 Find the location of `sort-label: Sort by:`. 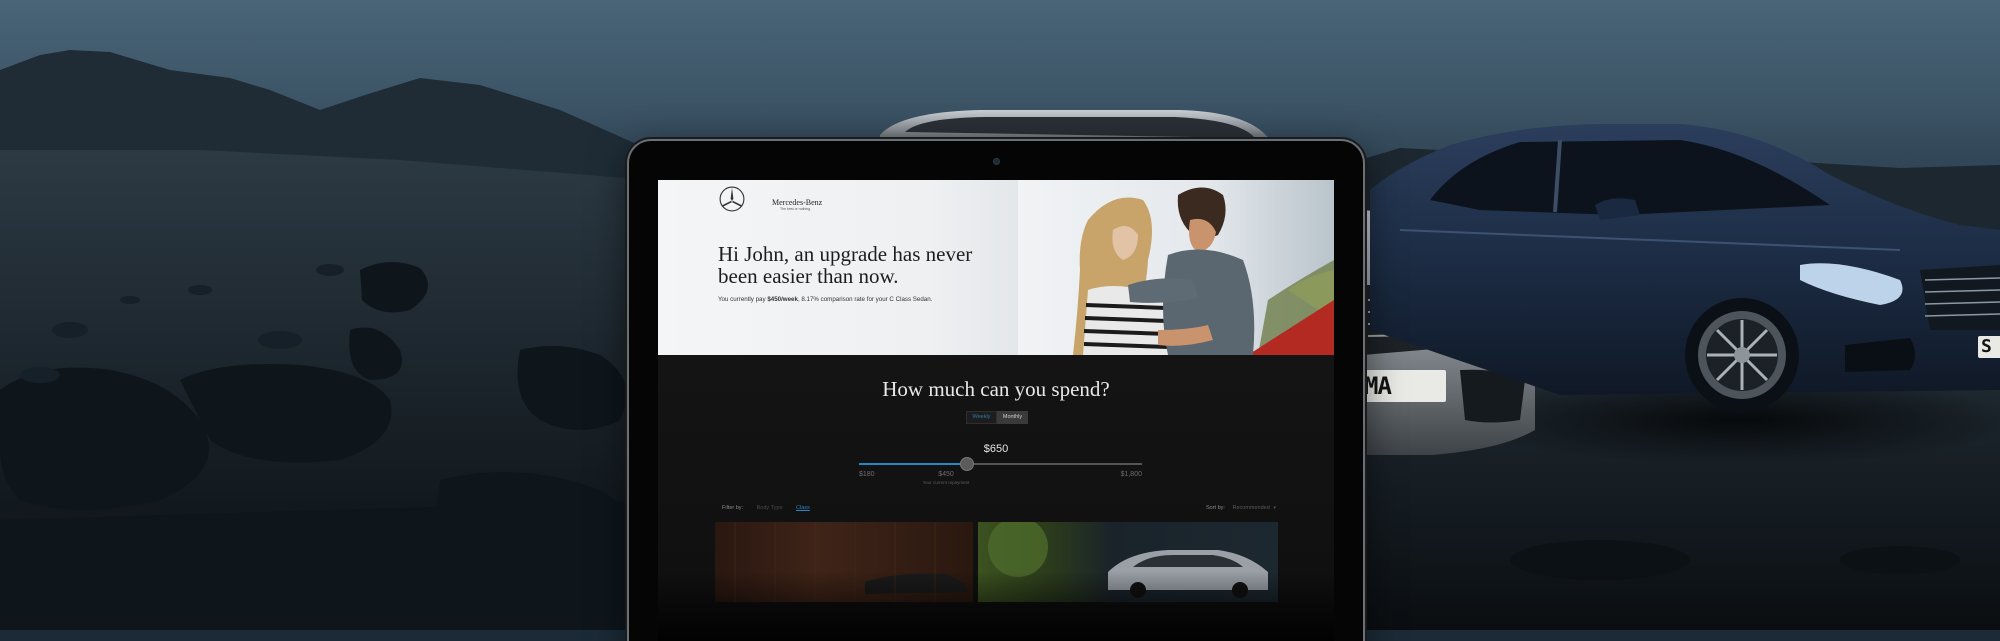

sort-label: Sort by: is located at coordinates (1215, 508).